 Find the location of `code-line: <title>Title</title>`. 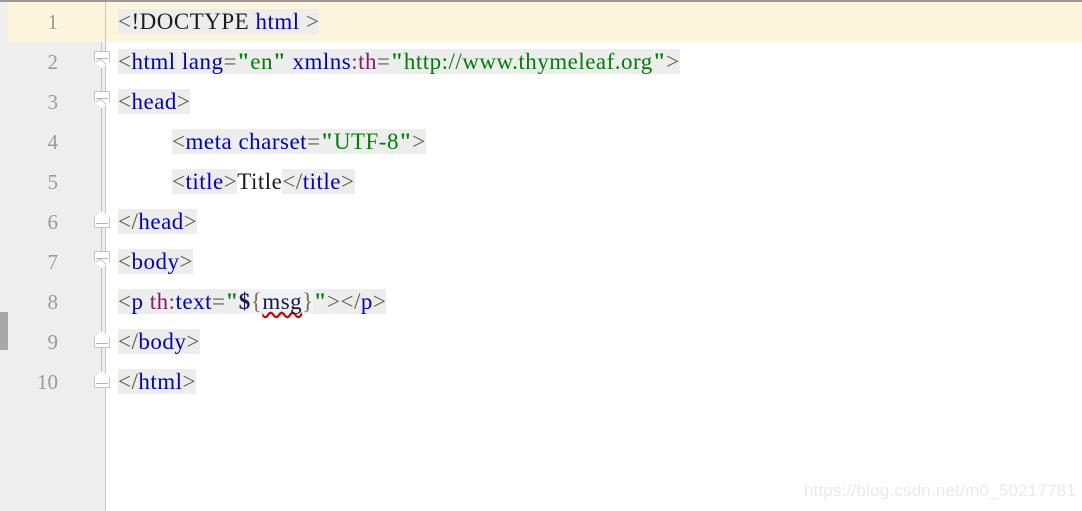

code-line: <title>Title</title> is located at coordinates (263, 182).